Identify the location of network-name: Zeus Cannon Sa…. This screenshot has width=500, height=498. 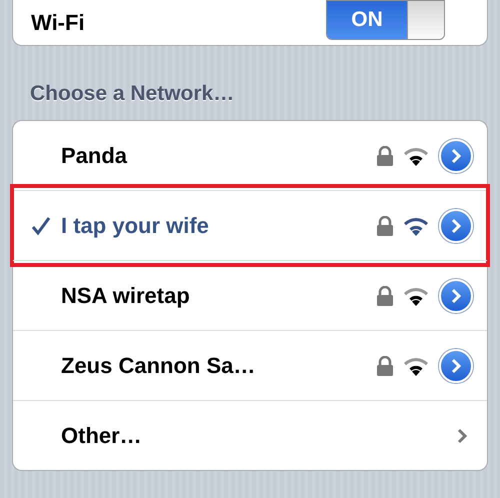
(158, 365).